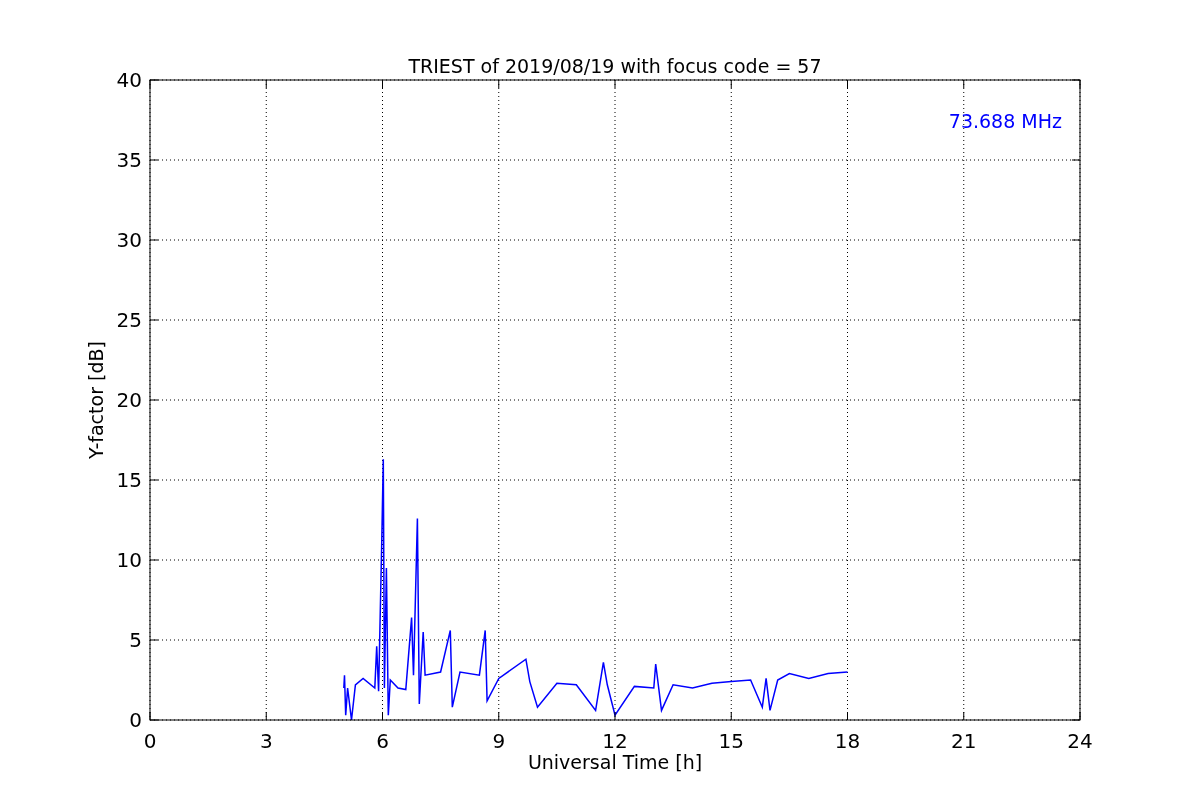 The height and width of the screenshot is (800, 1200). Describe the element at coordinates (615, 66) in the screenshot. I see `chart-title: TRIEST of 2019/08/19 with focus code = 57` at that location.